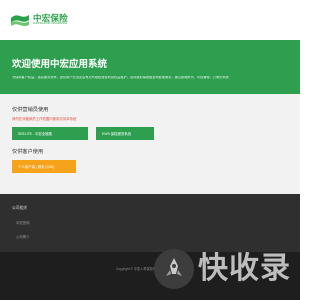 The height and width of the screenshot is (300, 320). What do you see at coordinates (152, 236) in the screenshot?
I see `footer-link-company-intro: 公司简介` at bounding box center [152, 236].